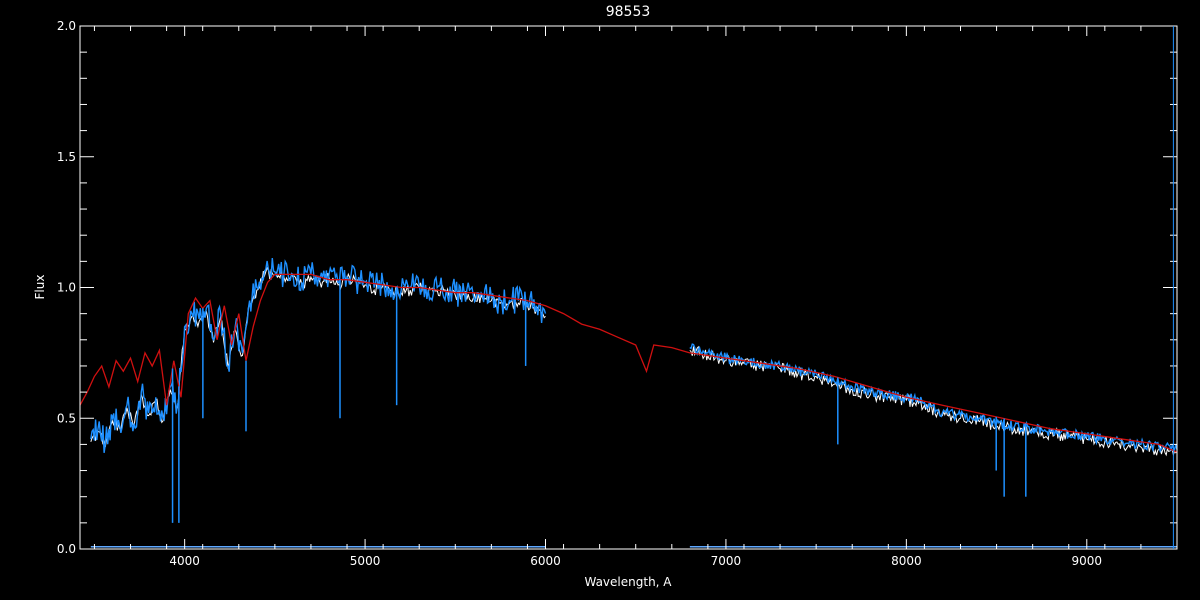 Image resolution: width=1200 pixels, height=600 pixels. Describe the element at coordinates (628, 582) in the screenshot. I see `x-axis-label: Wavelength, A` at that location.